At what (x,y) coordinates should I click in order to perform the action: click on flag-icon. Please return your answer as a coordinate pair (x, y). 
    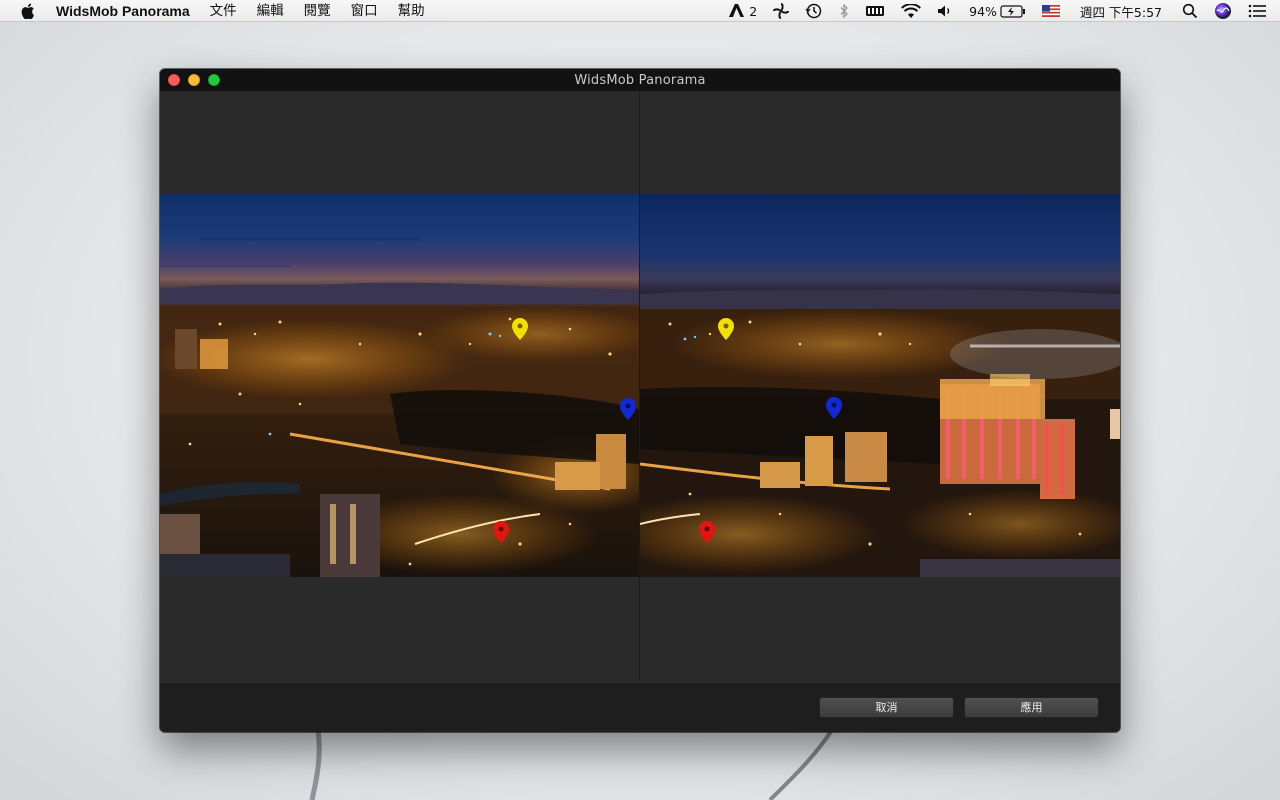
    Looking at the image, I should click on (1051, 11).